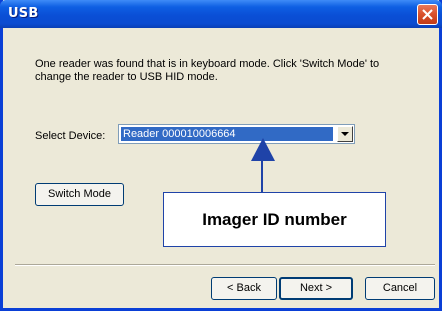 This screenshot has width=442, height=311. I want to click on device-select: Reader 000010006664, so click(236, 134).